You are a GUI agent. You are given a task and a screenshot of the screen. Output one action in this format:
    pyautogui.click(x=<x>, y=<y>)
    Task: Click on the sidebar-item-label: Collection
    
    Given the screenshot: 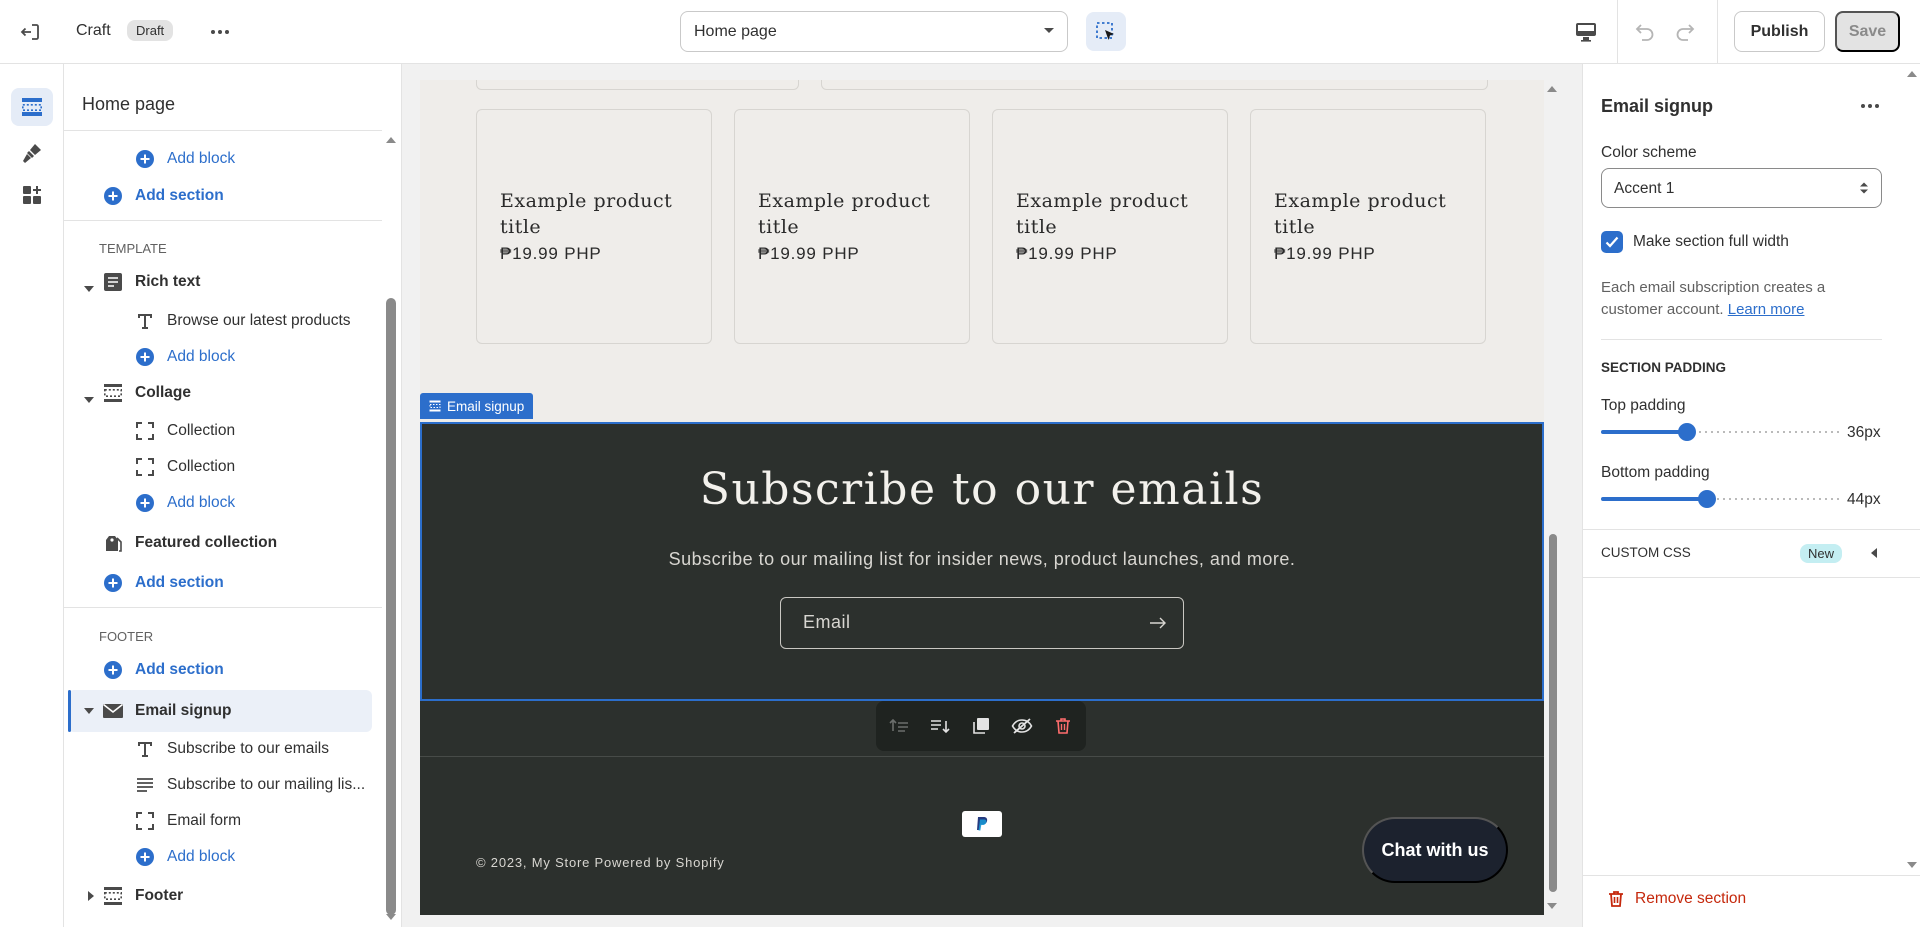 What is the action you would take?
    pyautogui.click(x=201, y=430)
    